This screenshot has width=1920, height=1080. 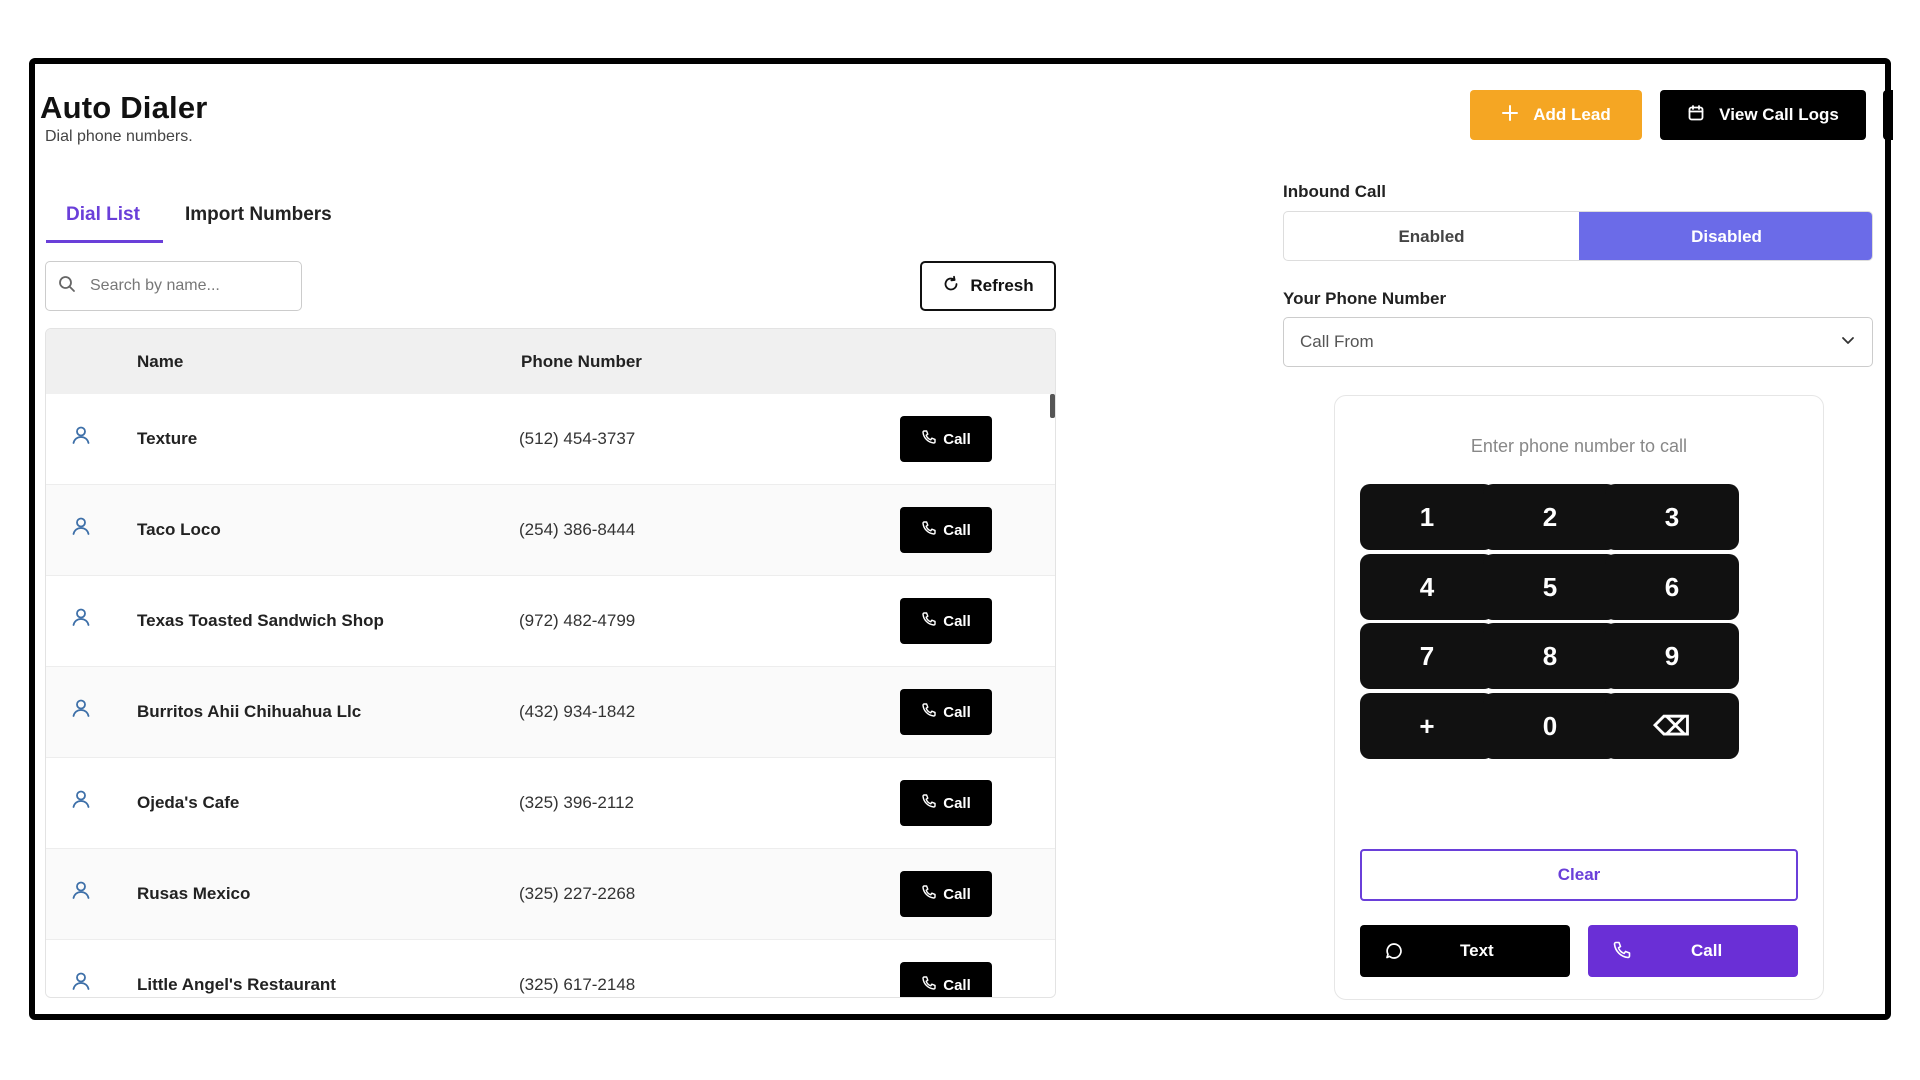 I want to click on table-row: Rusas Mexico (325) 227-2268 Call, so click(x=550, y=894).